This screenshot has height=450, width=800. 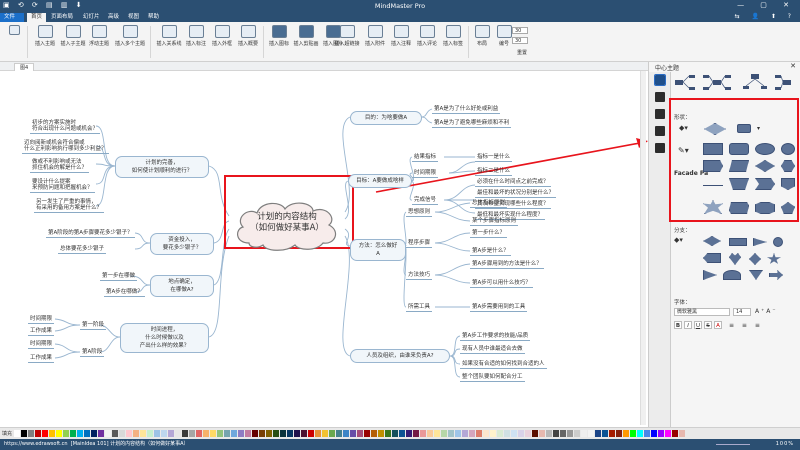 I want to click on list-item: 第A阶段的第A步骤要花多少银子？, so click(x=90, y=233).